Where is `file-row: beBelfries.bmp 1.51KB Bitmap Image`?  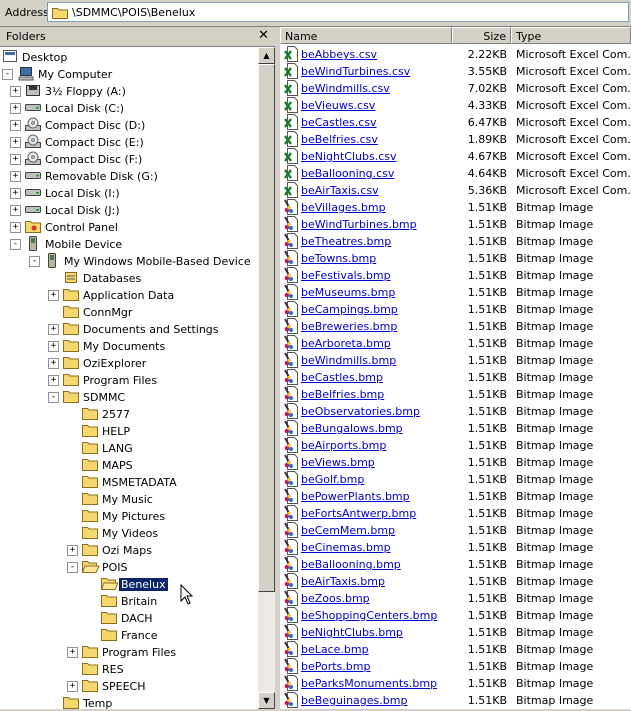 file-row: beBelfries.bmp 1.51KB Bitmap Image is located at coordinates (455, 394).